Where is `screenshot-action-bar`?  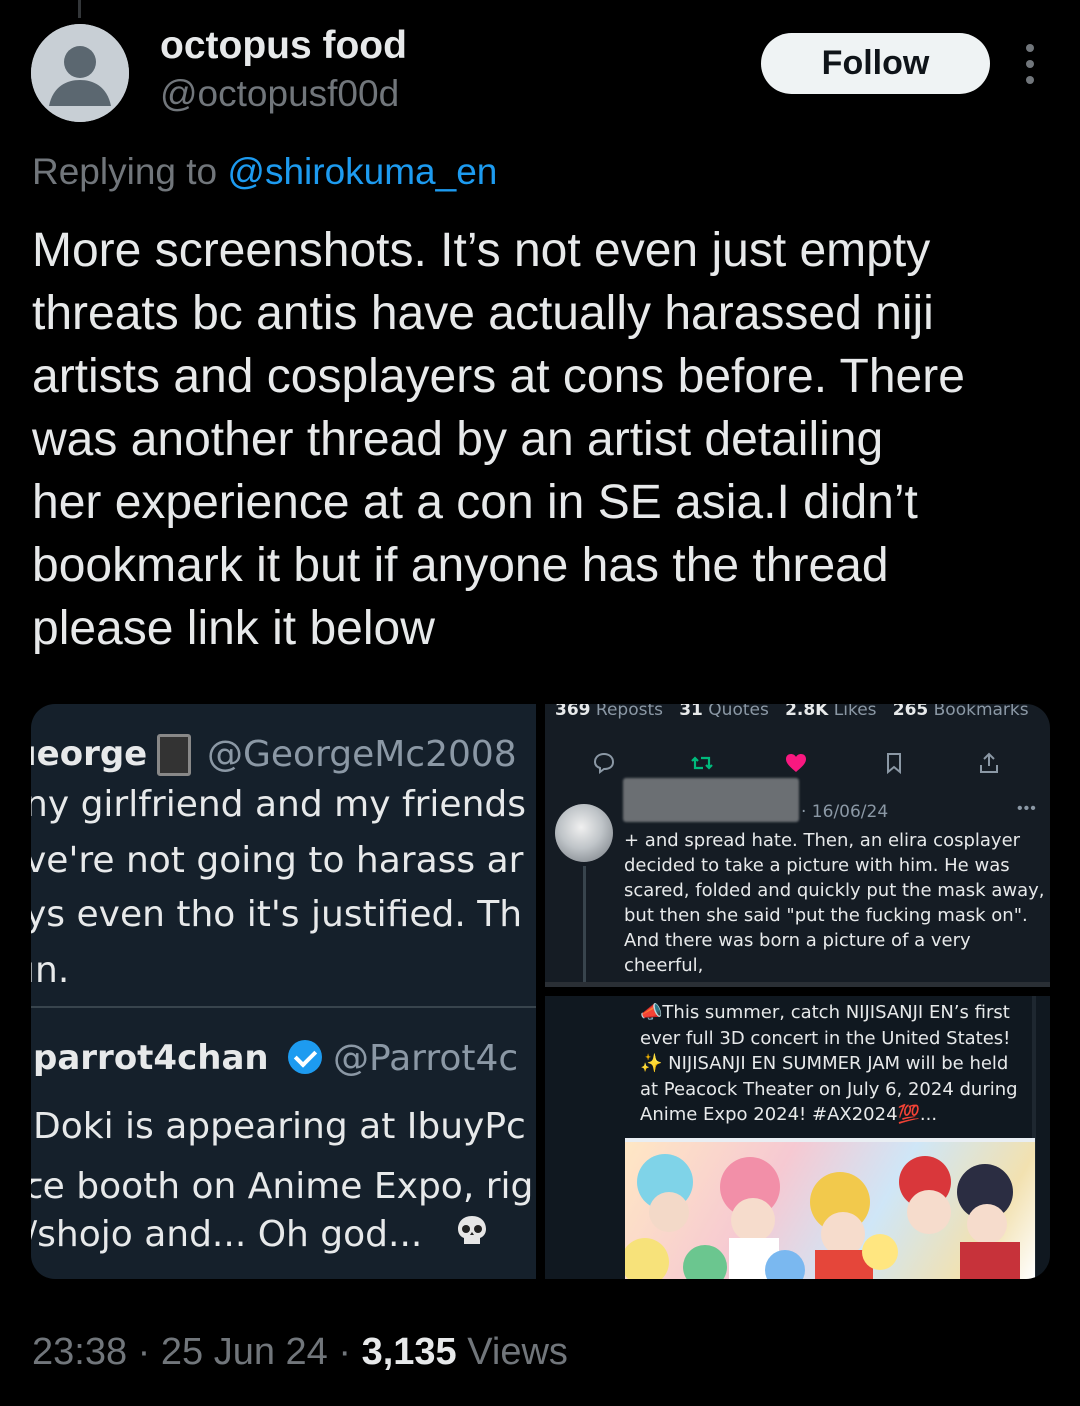
screenshot-action-bar is located at coordinates (797, 765).